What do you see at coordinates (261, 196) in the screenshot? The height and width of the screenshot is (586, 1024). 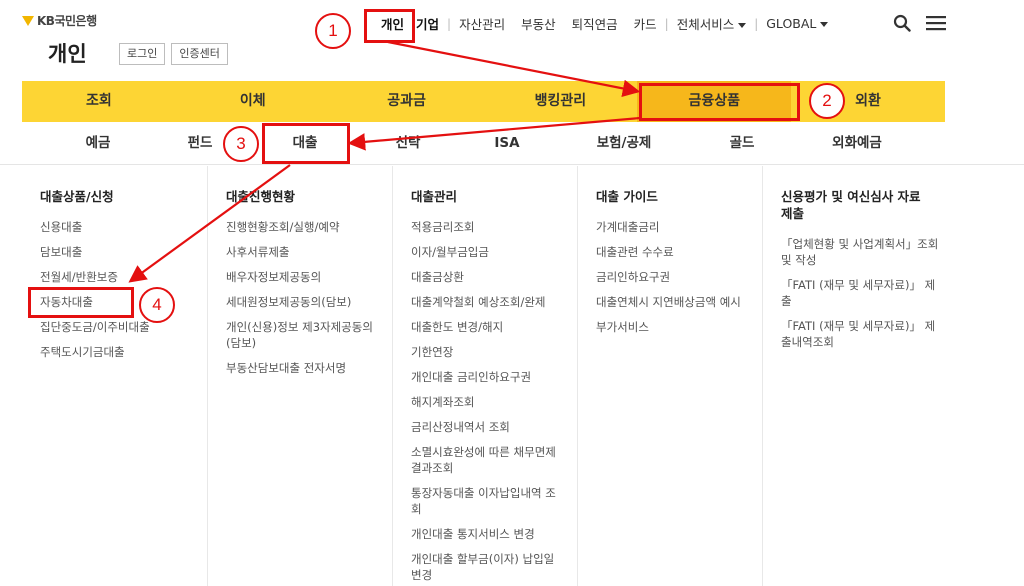 I see `column-title: 대출진행현황` at bounding box center [261, 196].